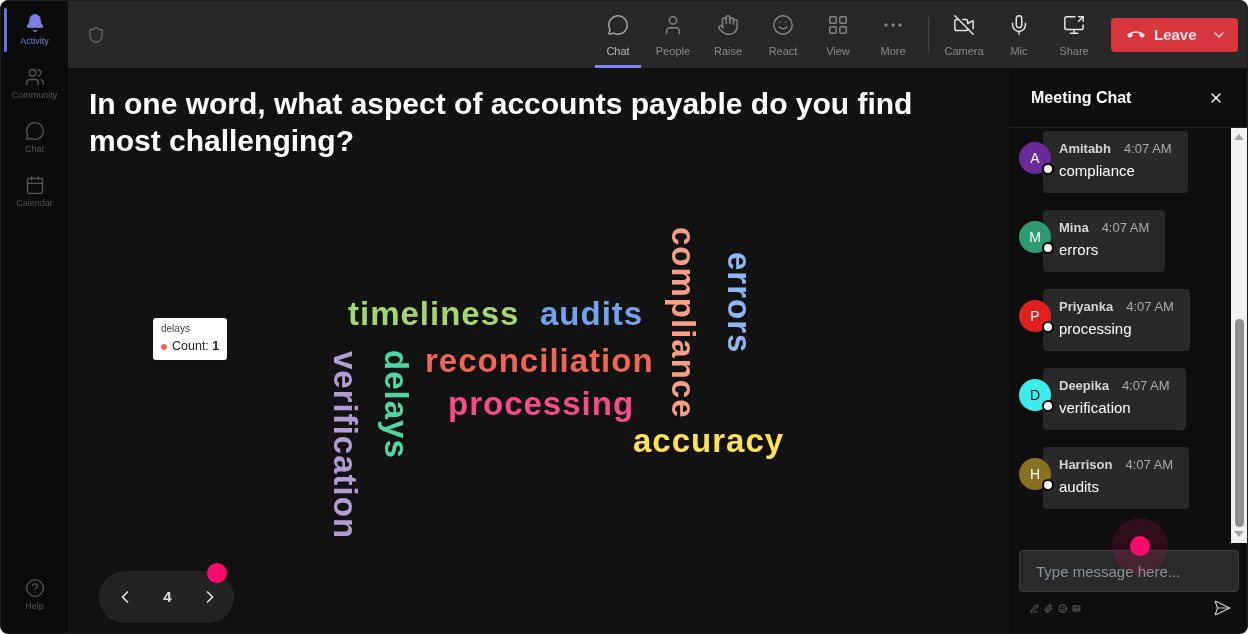  I want to click on cloud-word: verification, so click(345, 445).